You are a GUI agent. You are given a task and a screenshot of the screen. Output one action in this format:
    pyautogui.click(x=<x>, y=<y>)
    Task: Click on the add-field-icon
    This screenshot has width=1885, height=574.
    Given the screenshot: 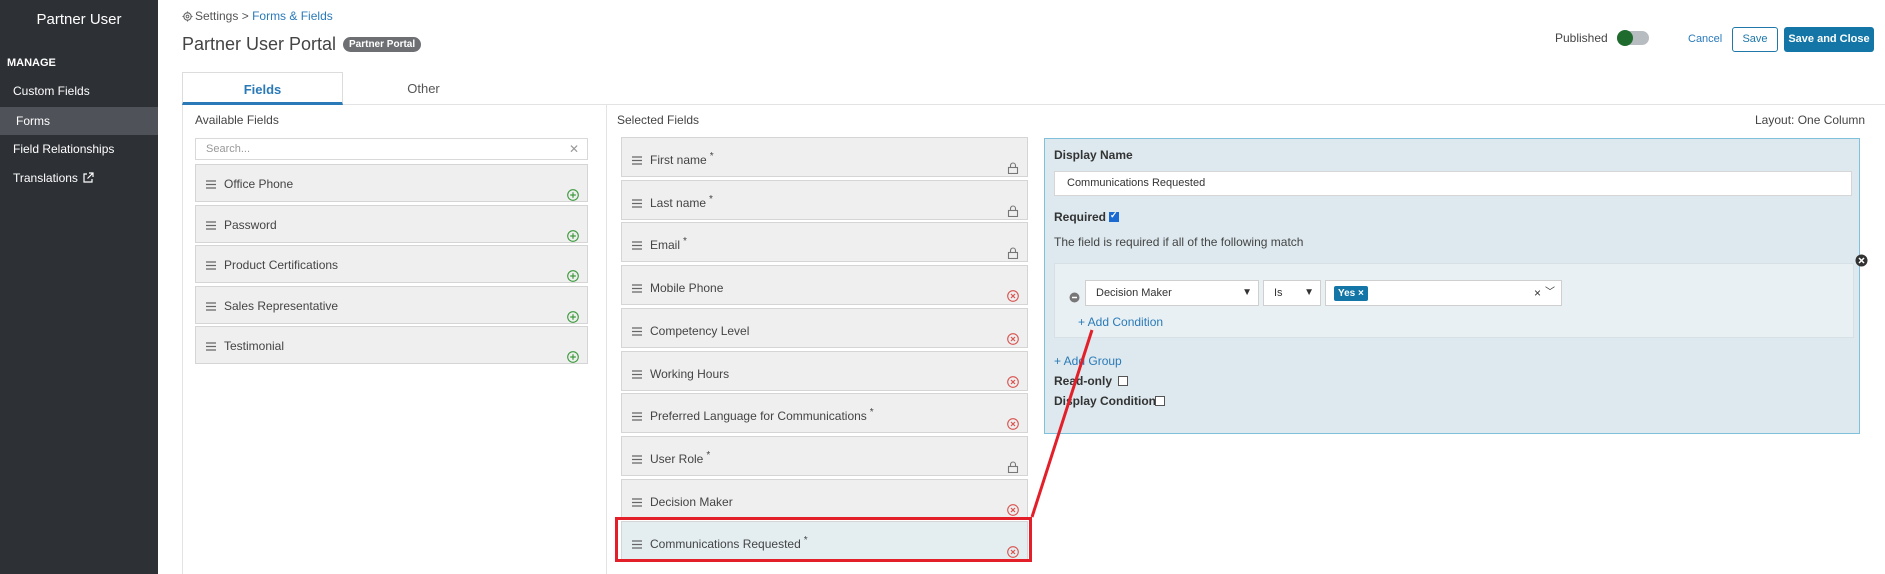 What is the action you would take?
    pyautogui.click(x=573, y=359)
    